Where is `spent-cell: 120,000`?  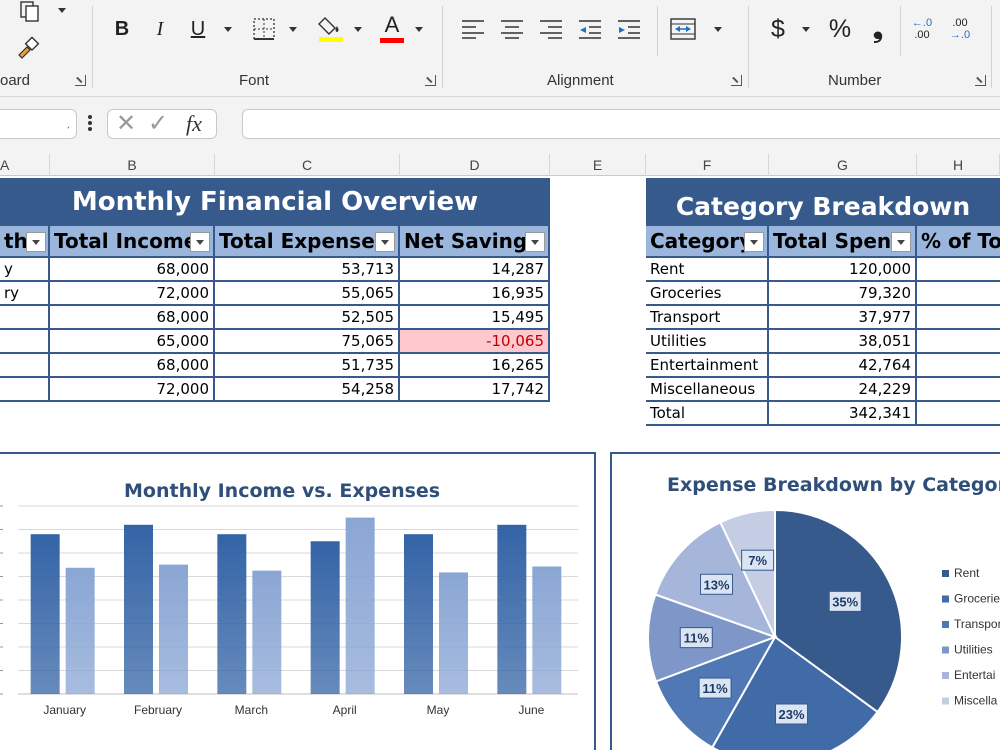 spent-cell: 120,000 is located at coordinates (843, 270).